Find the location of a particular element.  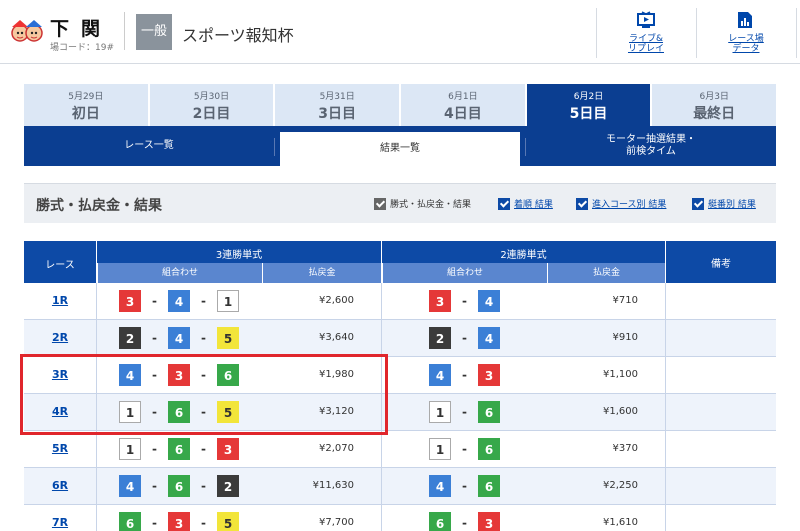

column-header-notes: 備考 is located at coordinates (721, 262).